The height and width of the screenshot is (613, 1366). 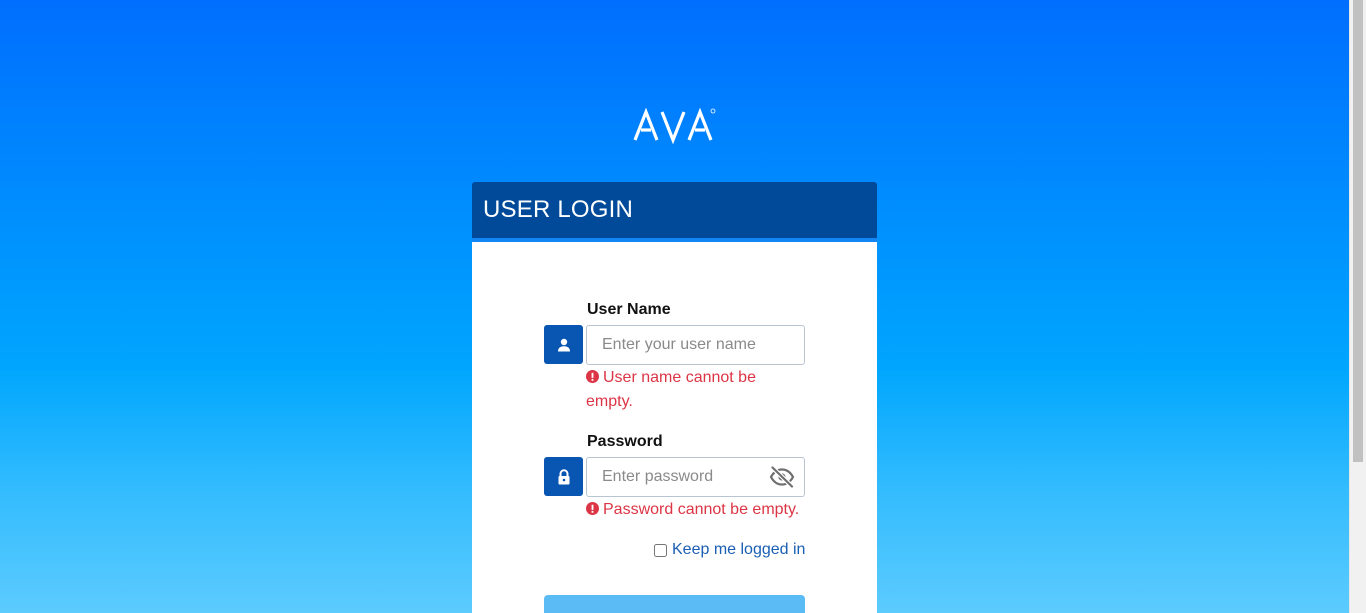 I want to click on password-icon-box, so click(x=563, y=476).